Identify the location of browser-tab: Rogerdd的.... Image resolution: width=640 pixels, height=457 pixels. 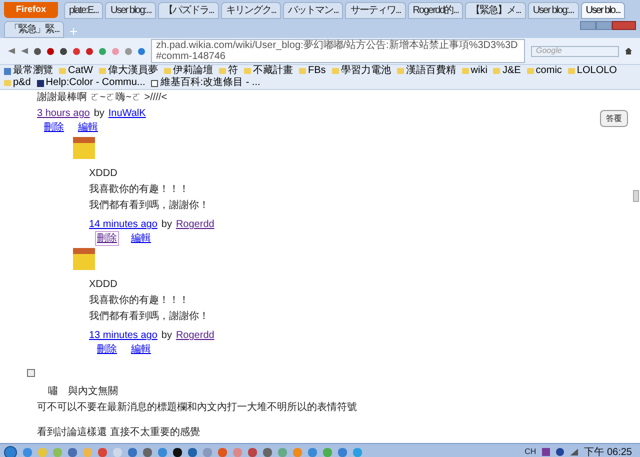
(436, 10).